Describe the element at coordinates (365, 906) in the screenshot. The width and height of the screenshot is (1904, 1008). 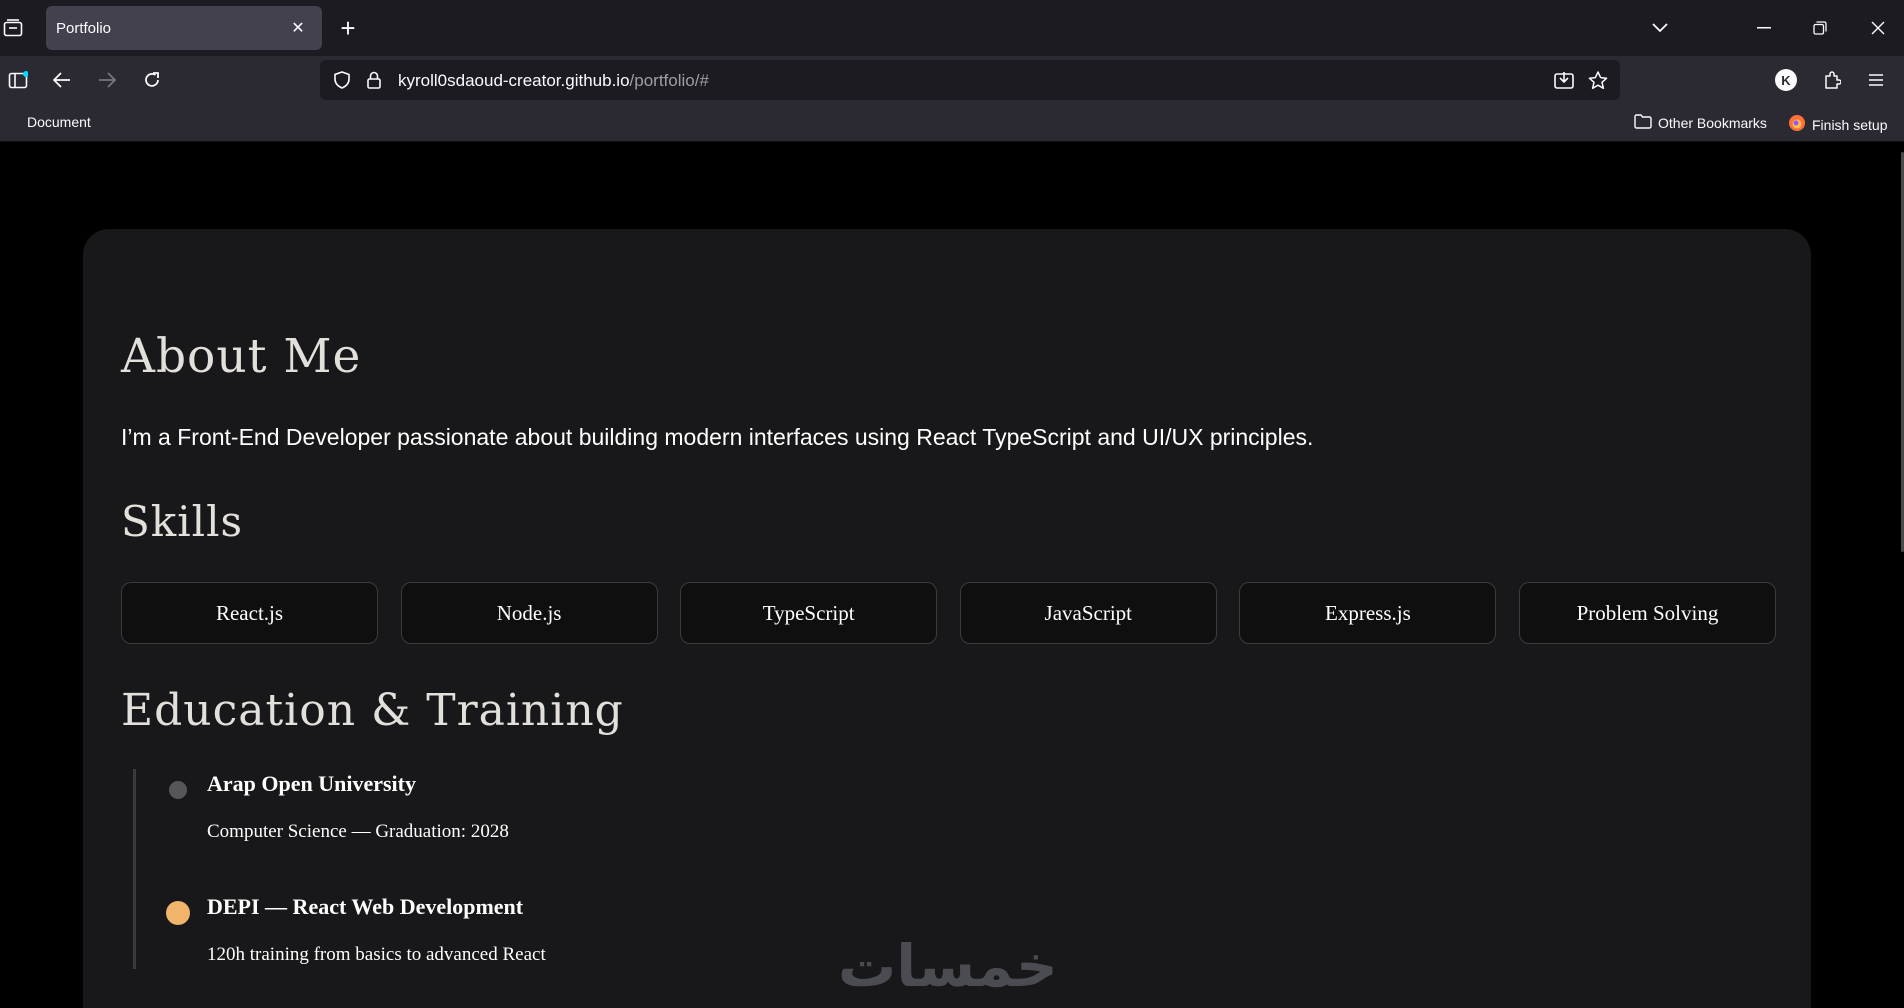
I see `education-title: DEPI — React Web Development` at that location.